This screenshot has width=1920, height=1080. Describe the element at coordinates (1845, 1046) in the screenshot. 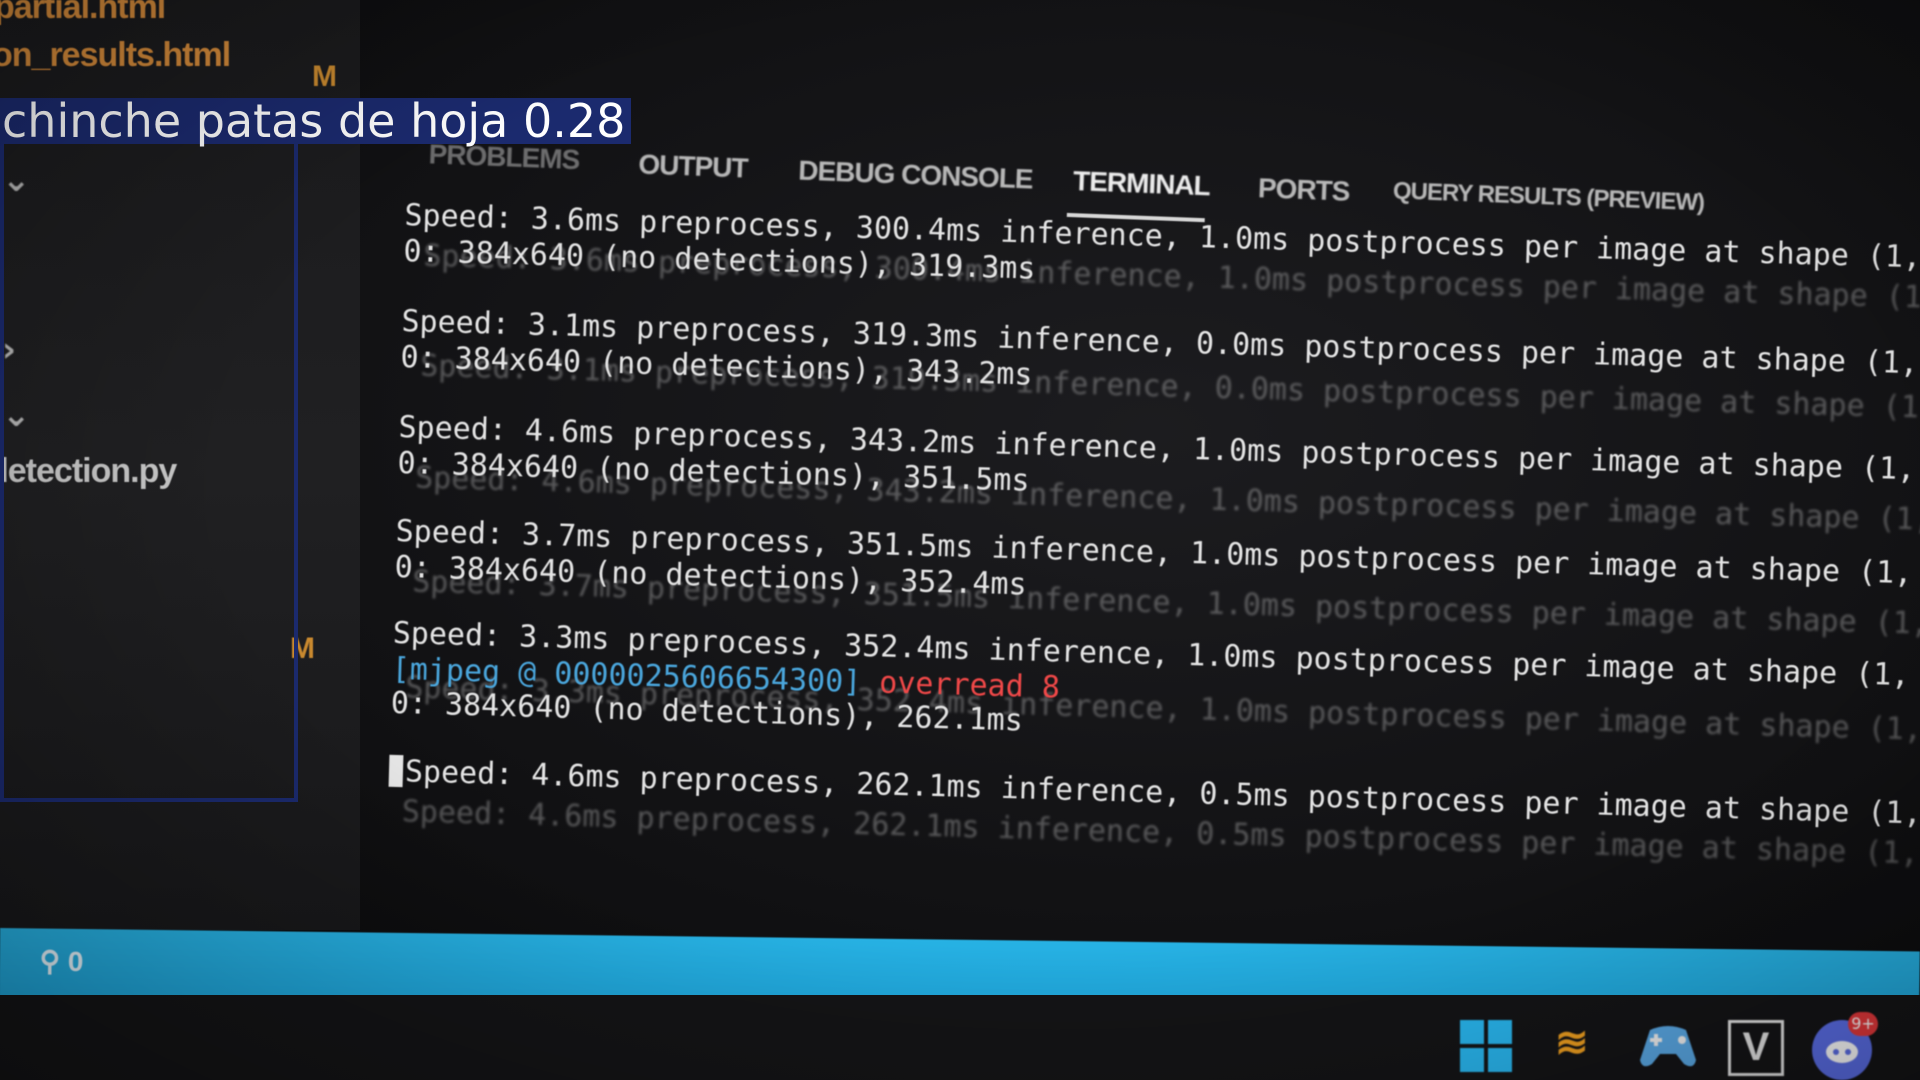

I see `discord-icon: 9+` at that location.